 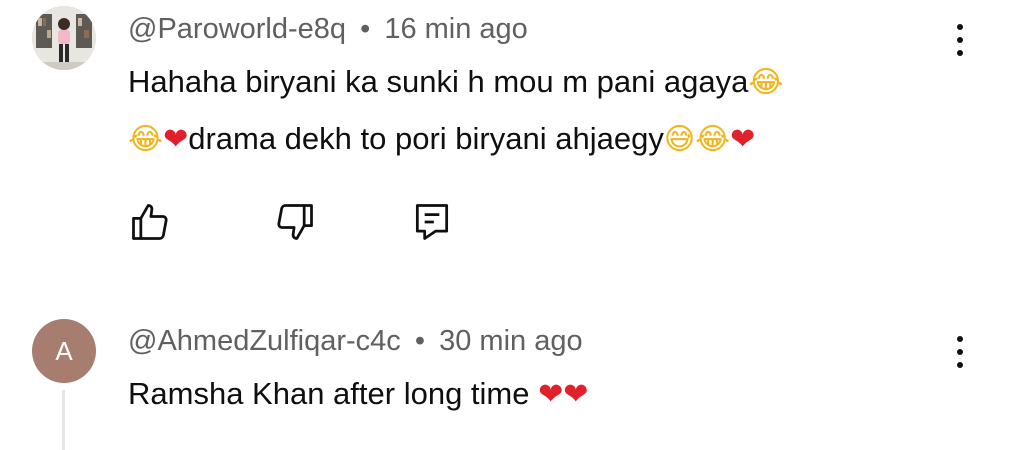 What do you see at coordinates (511, 341) in the screenshot?
I see `comment-time: 30 min ago` at bounding box center [511, 341].